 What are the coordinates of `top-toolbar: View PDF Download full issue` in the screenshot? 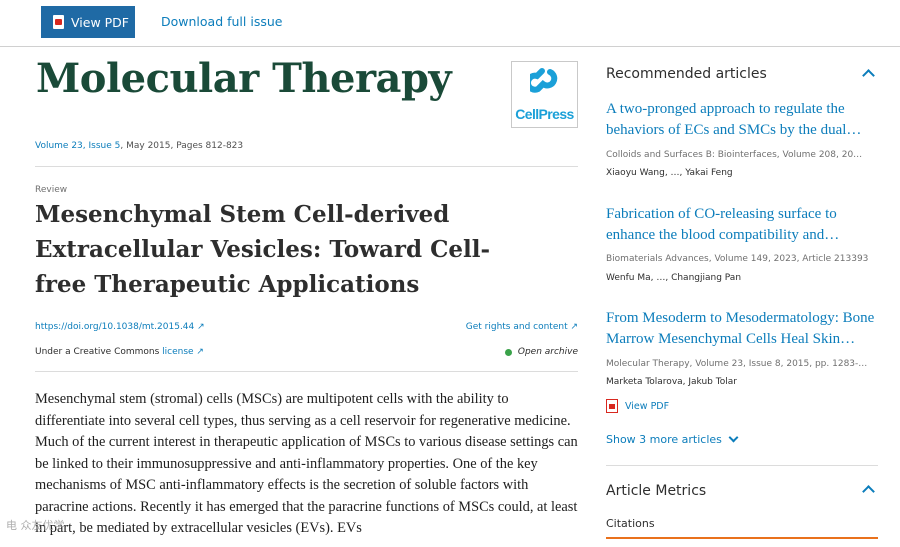 It's located at (450, 23).